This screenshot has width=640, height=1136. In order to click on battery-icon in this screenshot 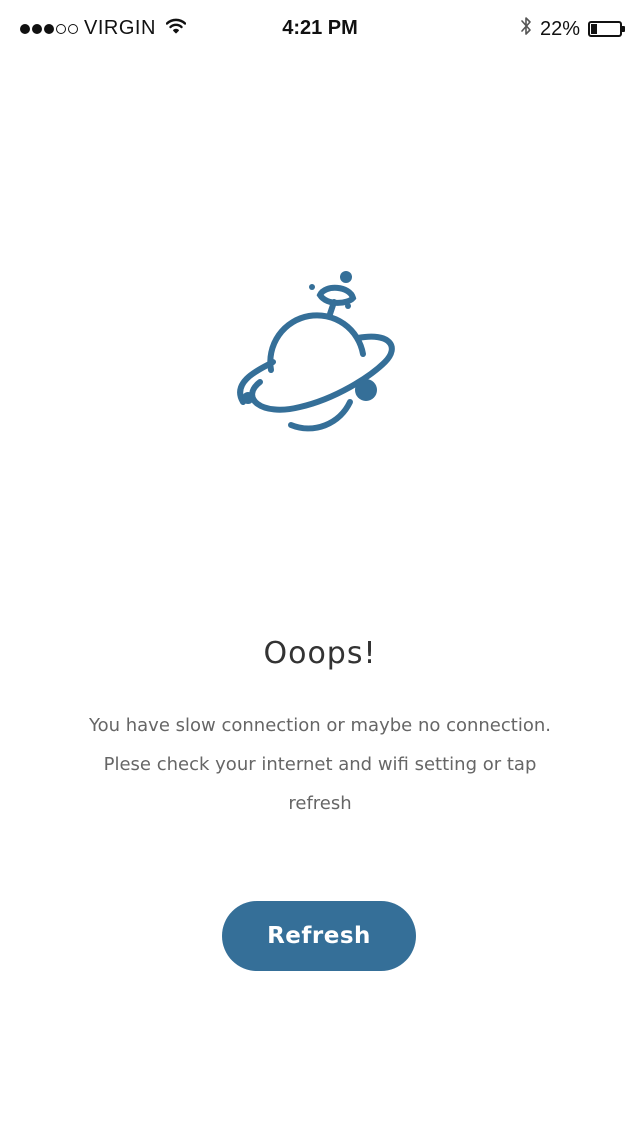, I will do `click(606, 29)`.